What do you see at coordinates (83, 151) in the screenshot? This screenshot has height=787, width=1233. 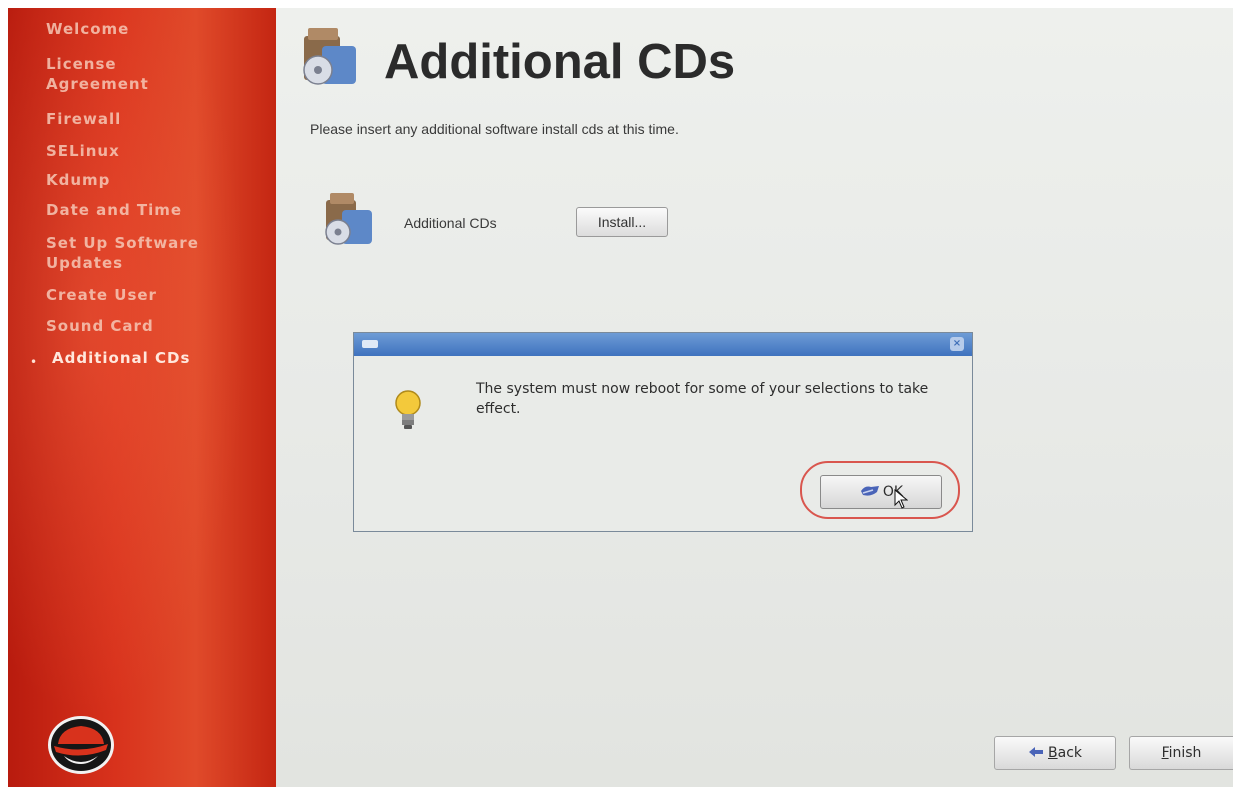 I see `sidebar-item-selinux: SELinux` at bounding box center [83, 151].